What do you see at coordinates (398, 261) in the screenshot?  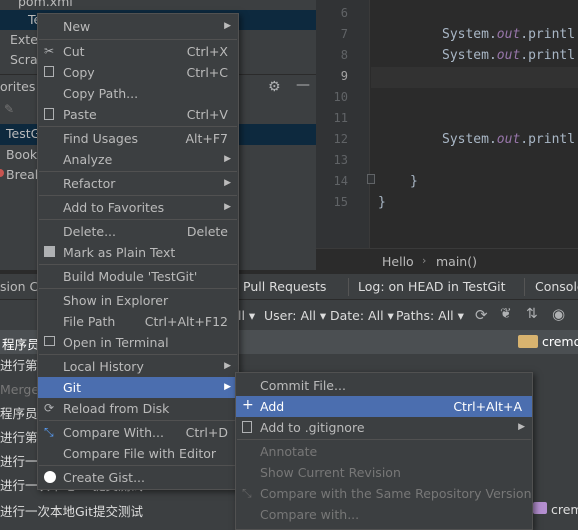 I see `breadcrumb-class: Hello` at bounding box center [398, 261].